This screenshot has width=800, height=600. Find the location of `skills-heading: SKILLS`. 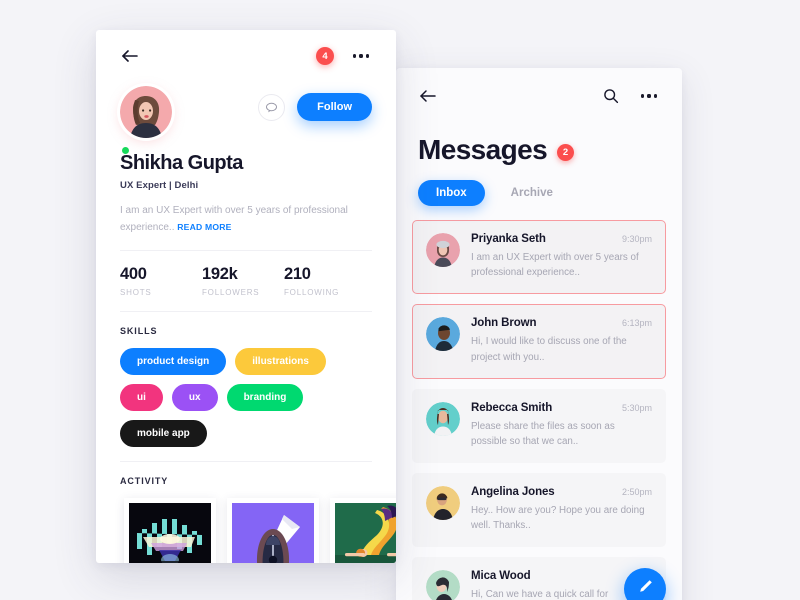

skills-heading: SKILLS is located at coordinates (139, 331).